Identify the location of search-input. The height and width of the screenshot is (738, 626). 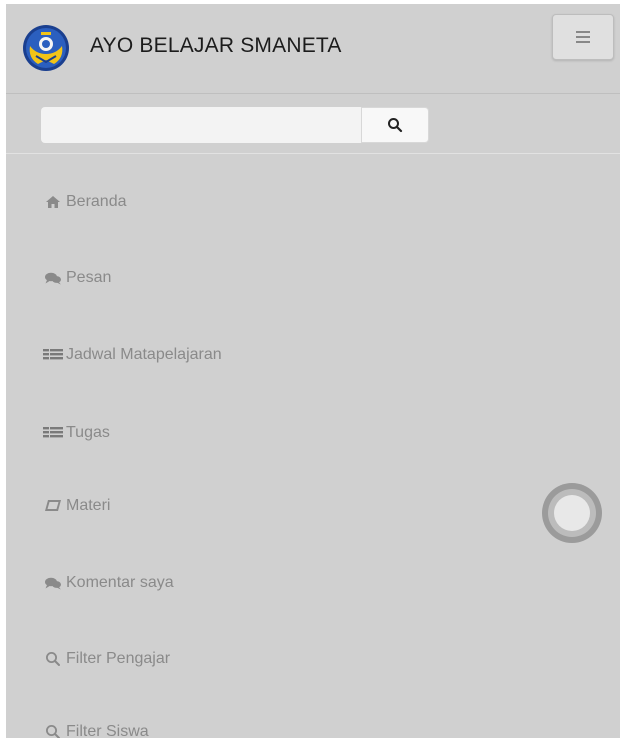
(201, 125).